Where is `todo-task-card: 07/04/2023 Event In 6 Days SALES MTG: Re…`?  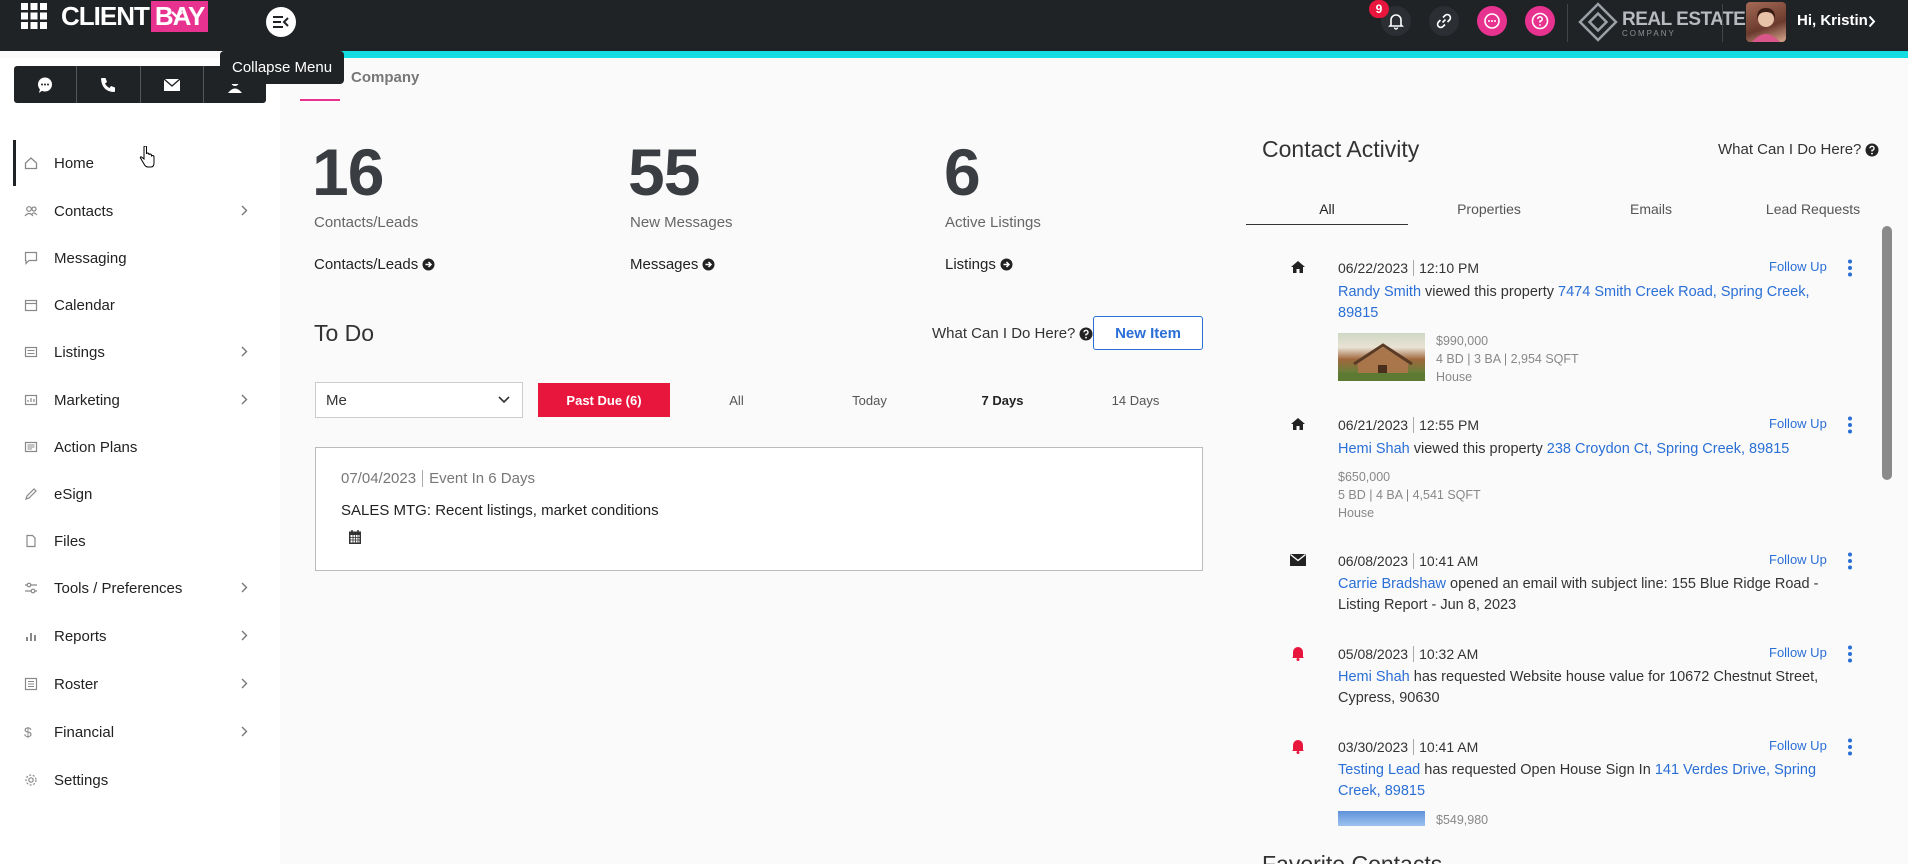
todo-task-card: 07/04/2023 Event In 6 Days SALES MTG: Re… is located at coordinates (759, 509).